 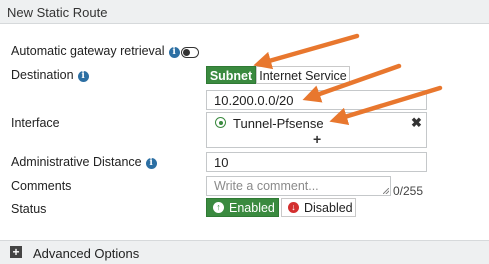 I want to click on resize-handle-icon, so click(x=386, y=191).